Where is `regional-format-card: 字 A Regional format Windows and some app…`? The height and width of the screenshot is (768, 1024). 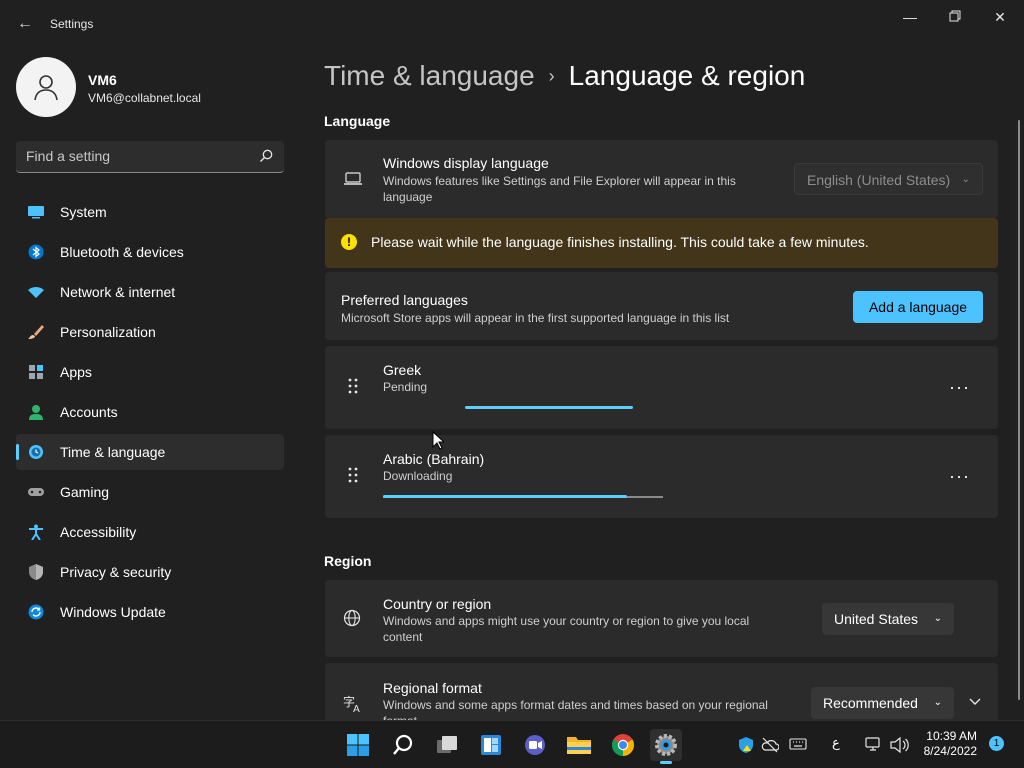 regional-format-card: 字 A Regional format Windows and some app… is located at coordinates (661, 691).